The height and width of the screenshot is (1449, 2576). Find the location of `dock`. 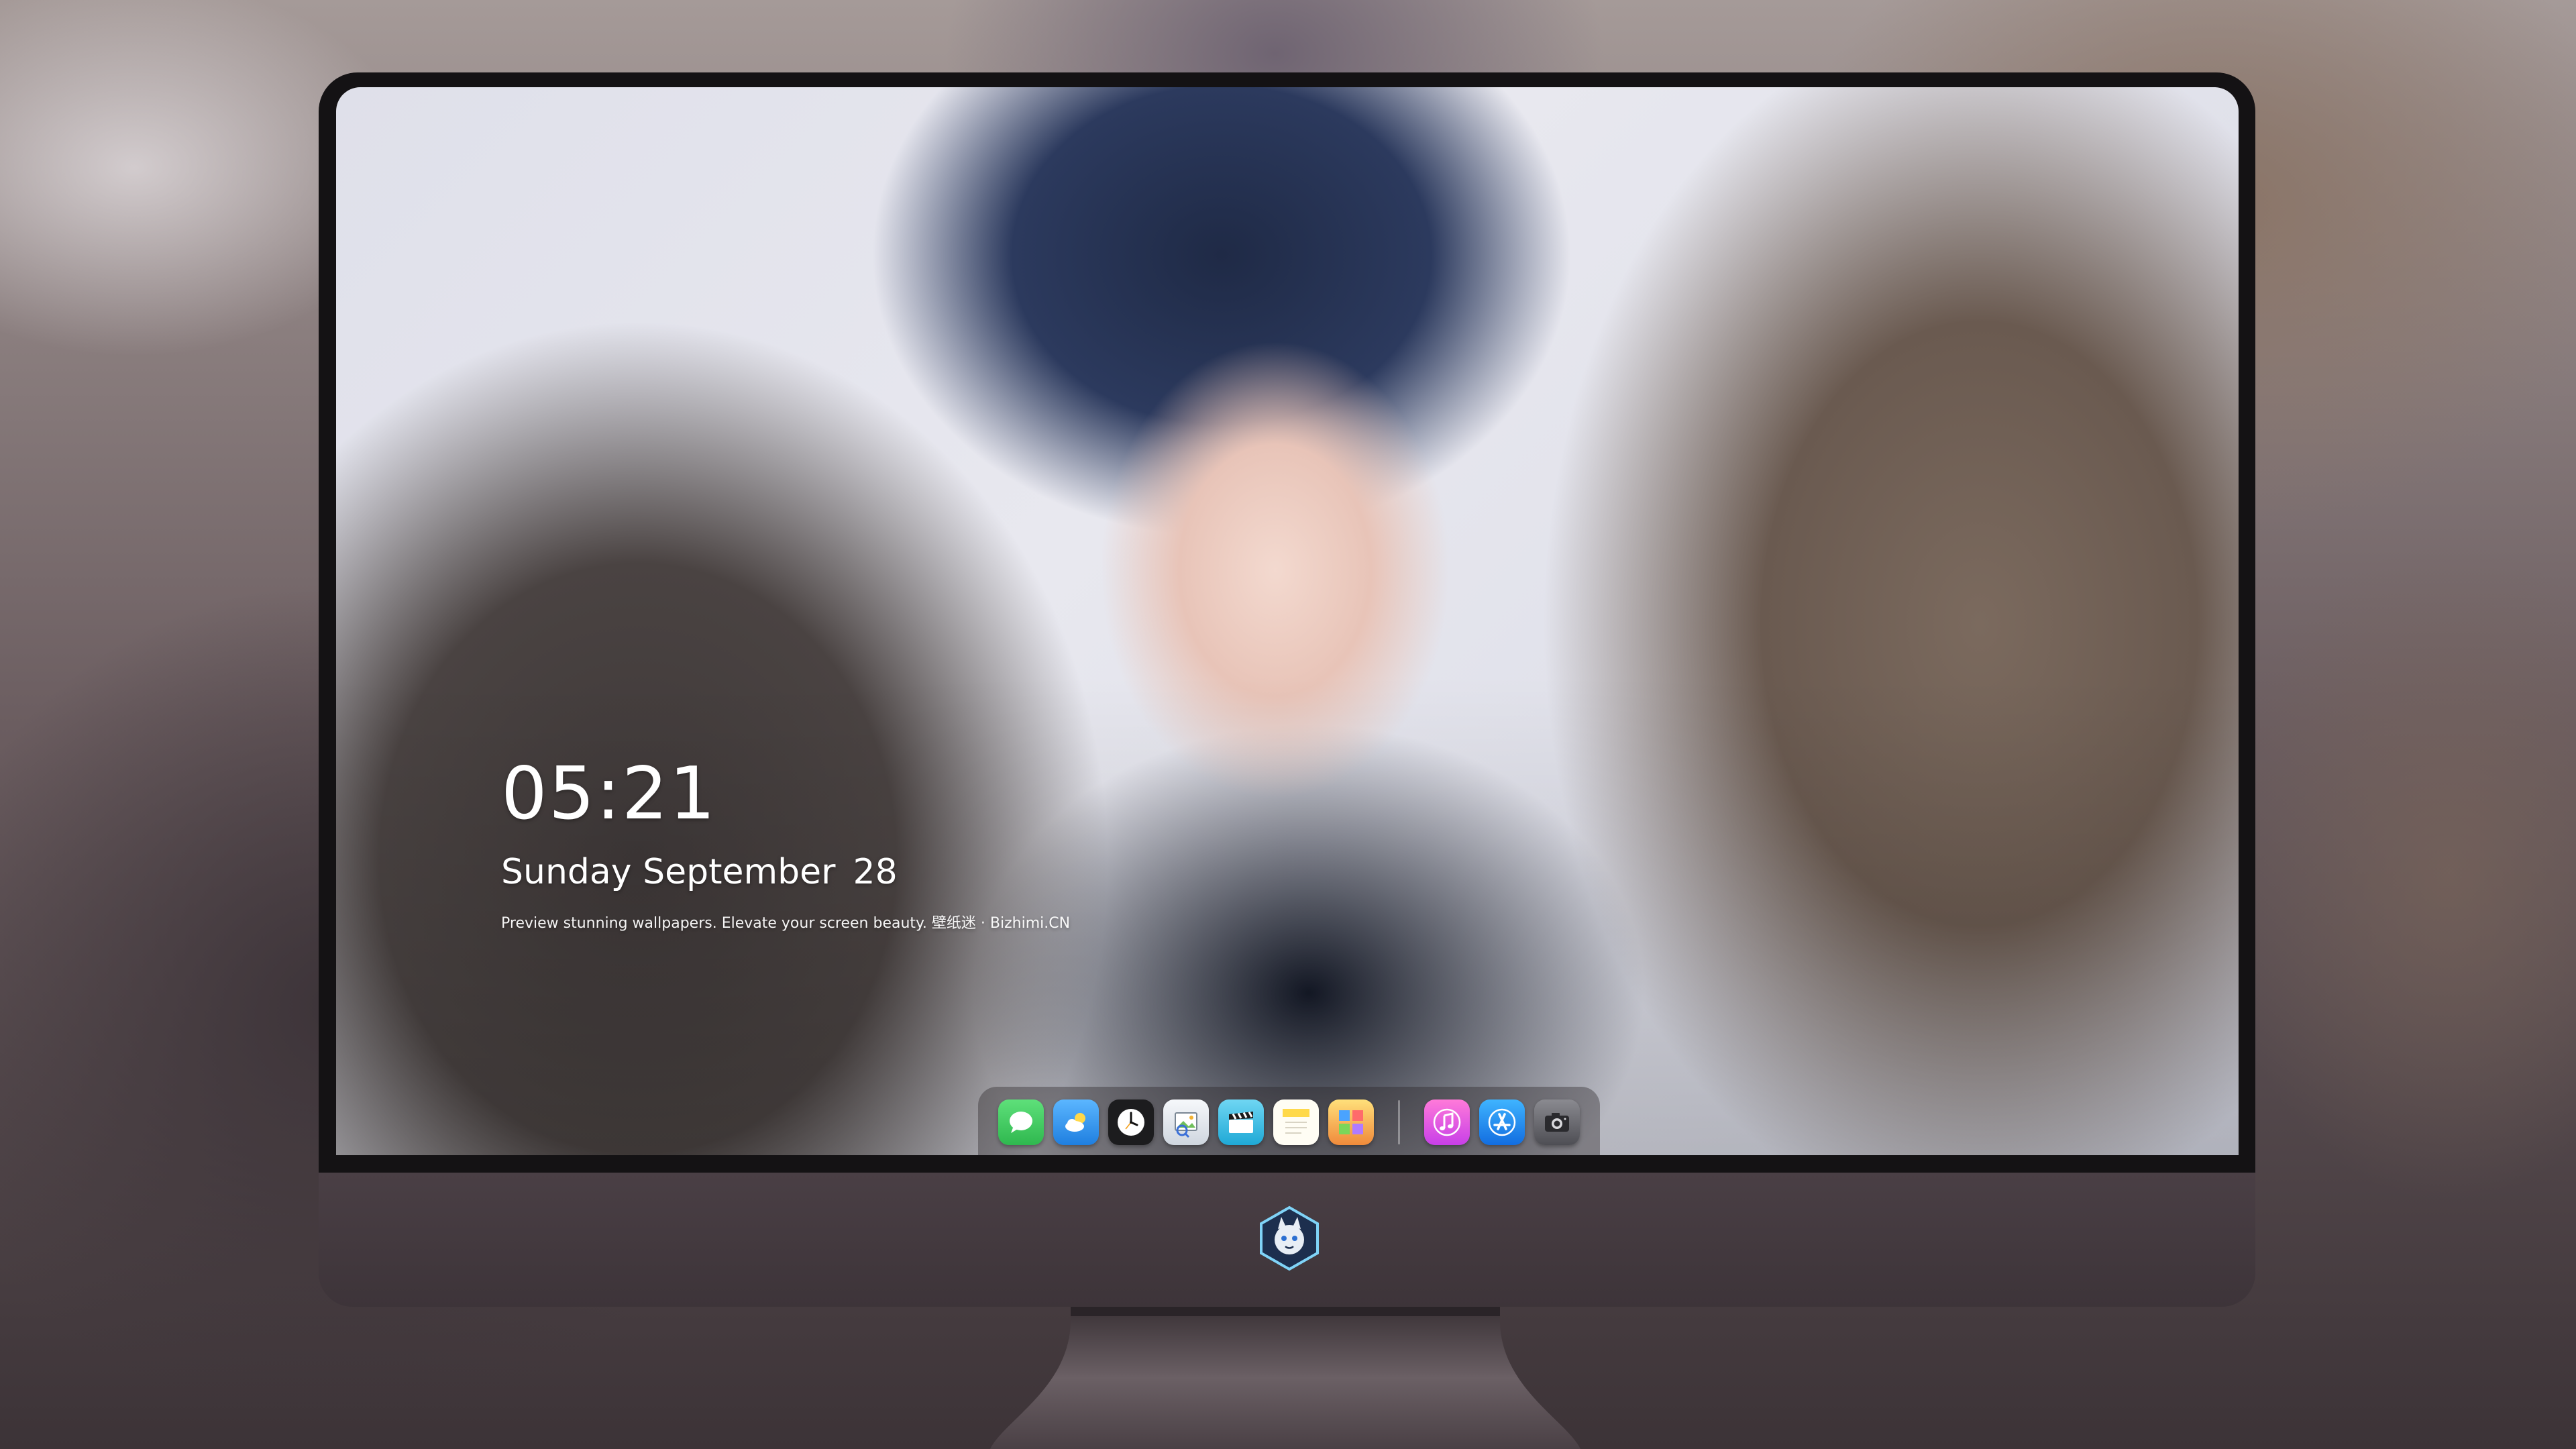

dock is located at coordinates (1289, 1121).